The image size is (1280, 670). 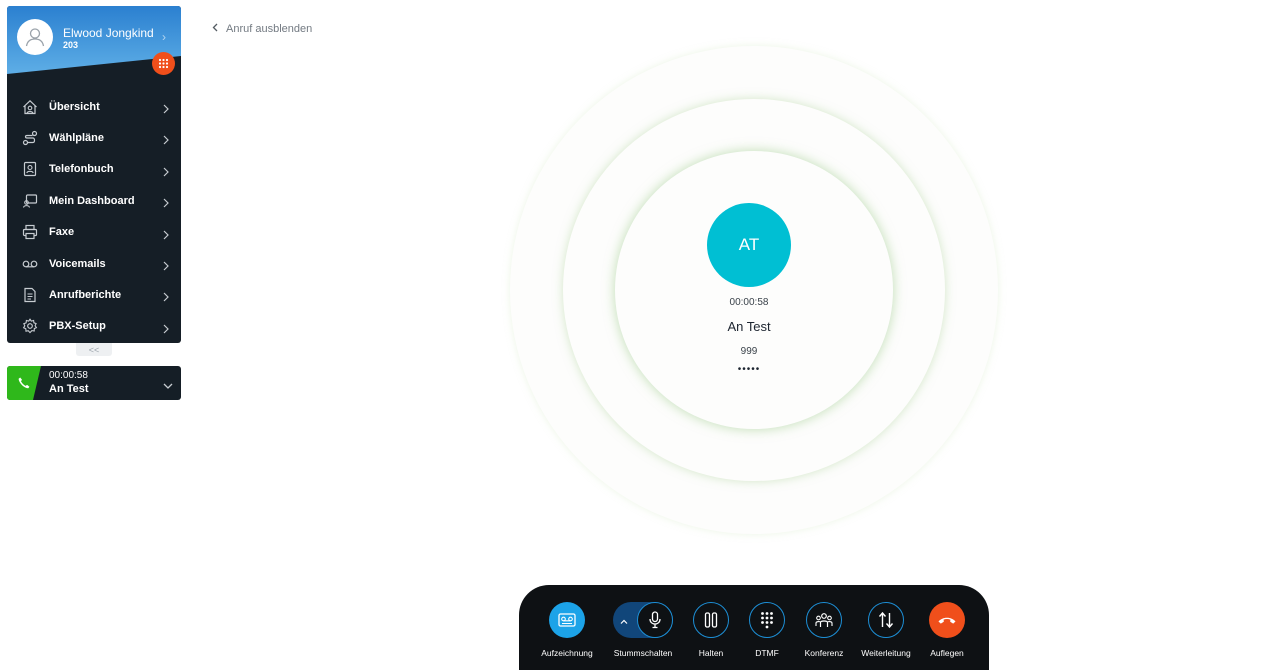 I want to click on dashboard-icon, so click(x=30, y=201).